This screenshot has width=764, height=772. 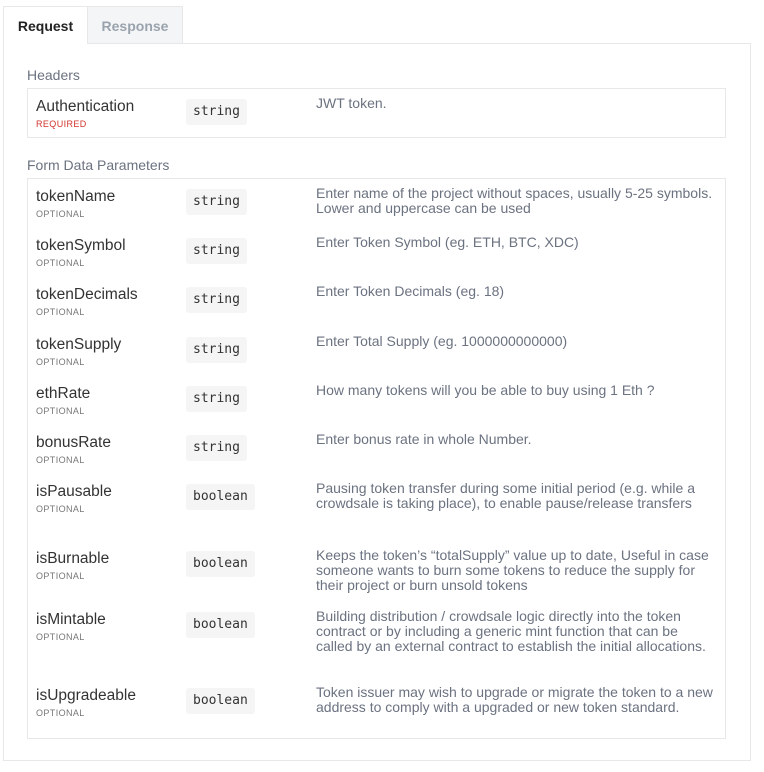 What do you see at coordinates (63, 393) in the screenshot?
I see `param-name: ethRate` at bounding box center [63, 393].